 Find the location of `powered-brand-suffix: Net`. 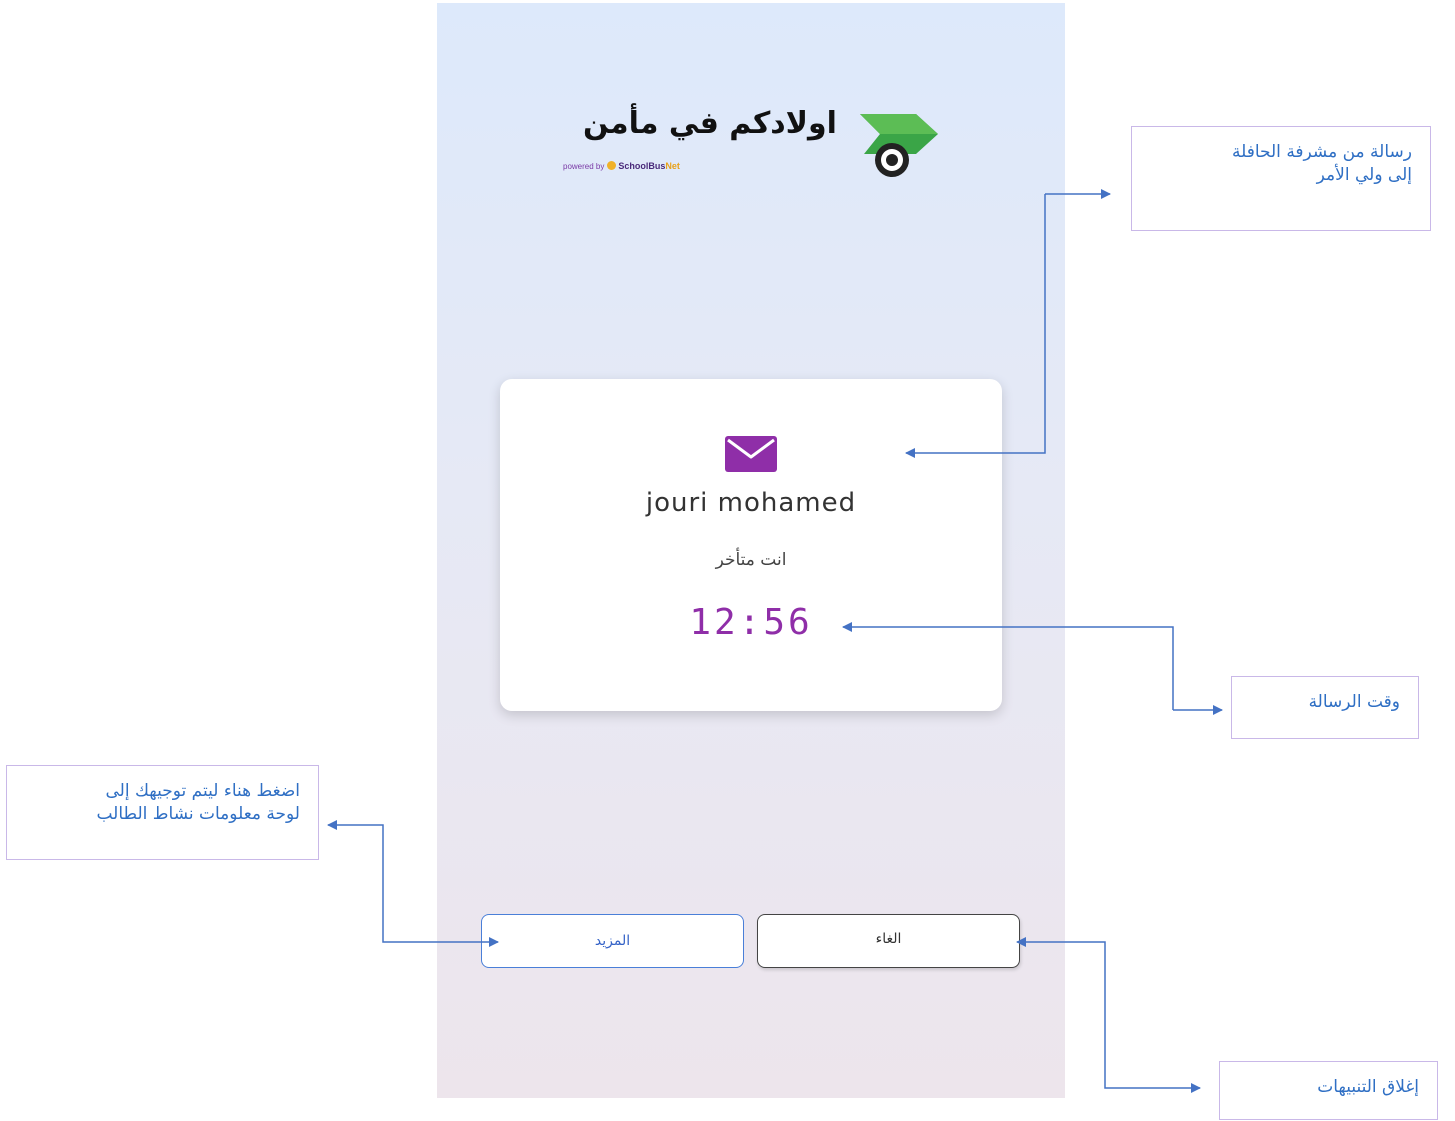

powered-brand-suffix: Net is located at coordinates (672, 166).